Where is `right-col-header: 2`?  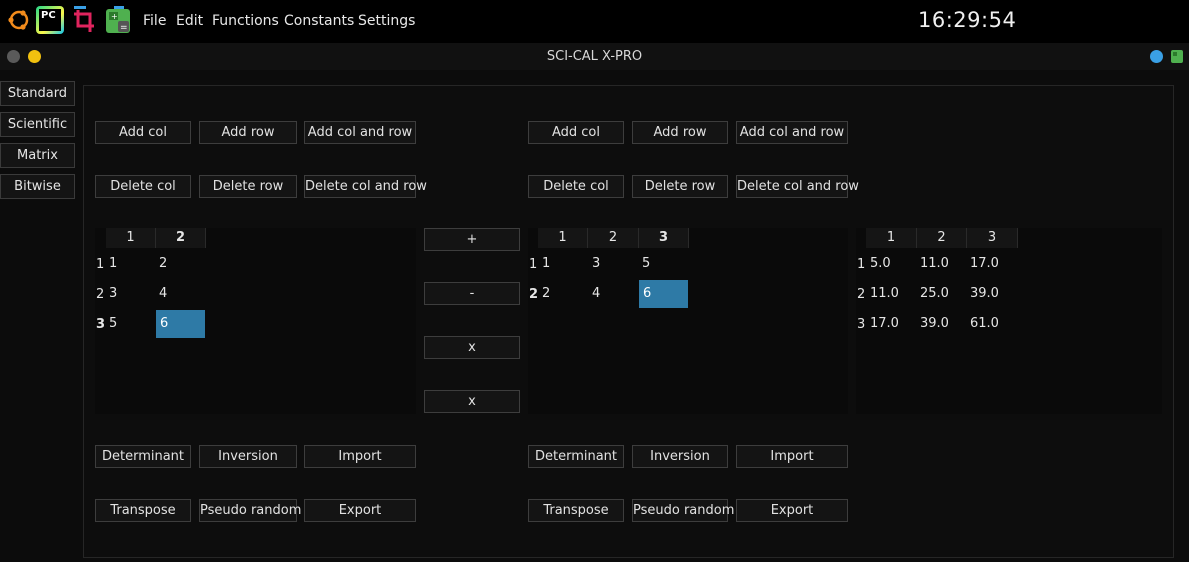
right-col-header: 2 is located at coordinates (613, 238).